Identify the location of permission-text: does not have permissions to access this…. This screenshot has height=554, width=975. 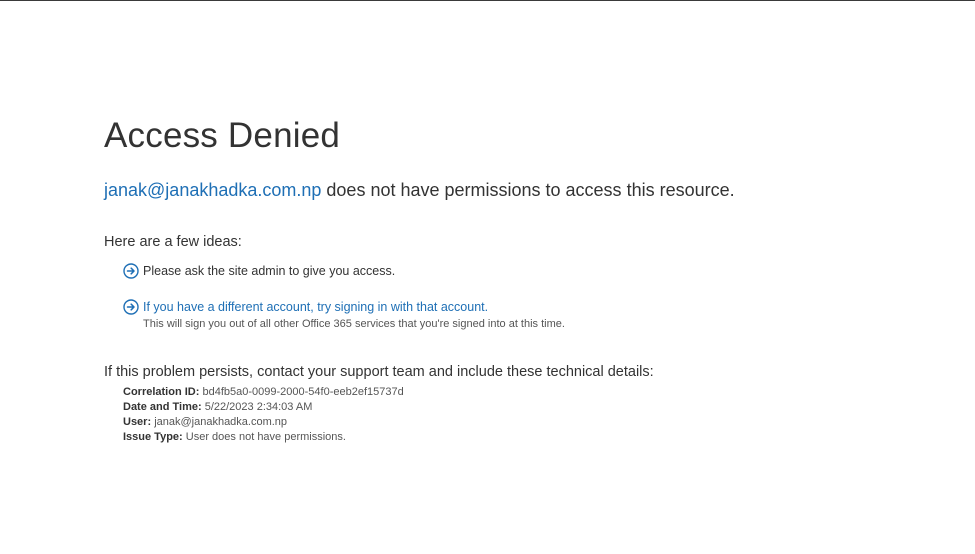
(528, 190).